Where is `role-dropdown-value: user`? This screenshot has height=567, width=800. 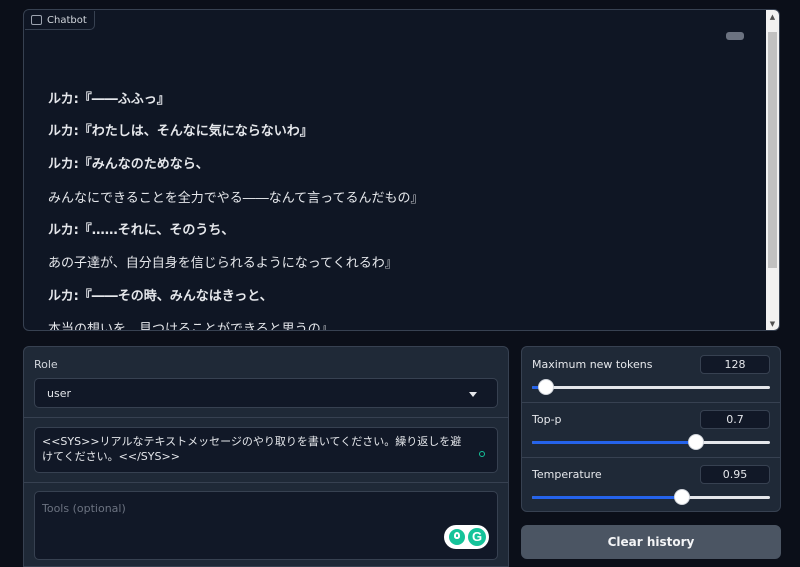 role-dropdown-value: user is located at coordinates (59, 393).